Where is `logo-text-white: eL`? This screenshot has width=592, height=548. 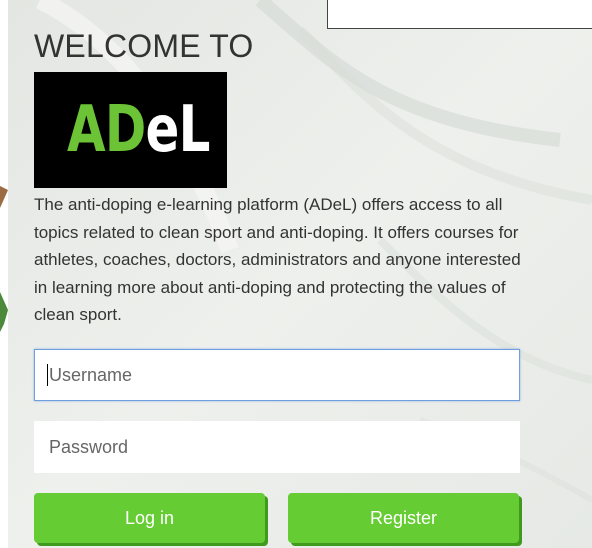
logo-text-white: eL is located at coordinates (178, 130).